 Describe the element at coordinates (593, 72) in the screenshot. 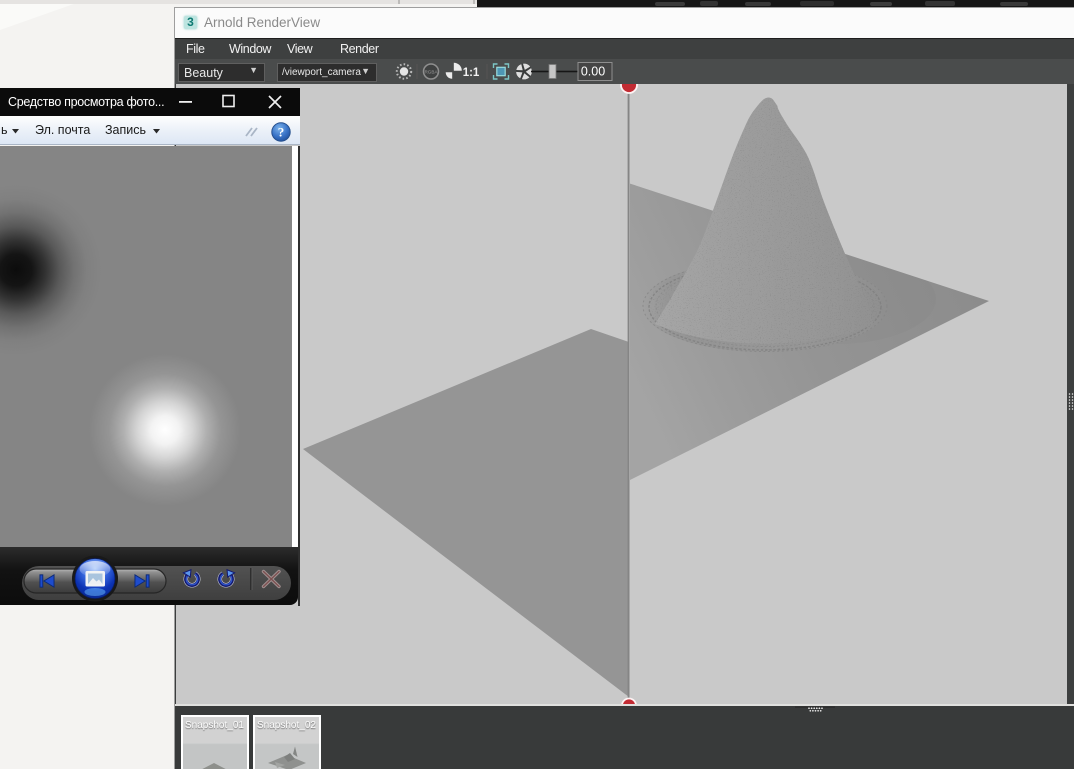

I see `svg-text: 0.00` at that location.